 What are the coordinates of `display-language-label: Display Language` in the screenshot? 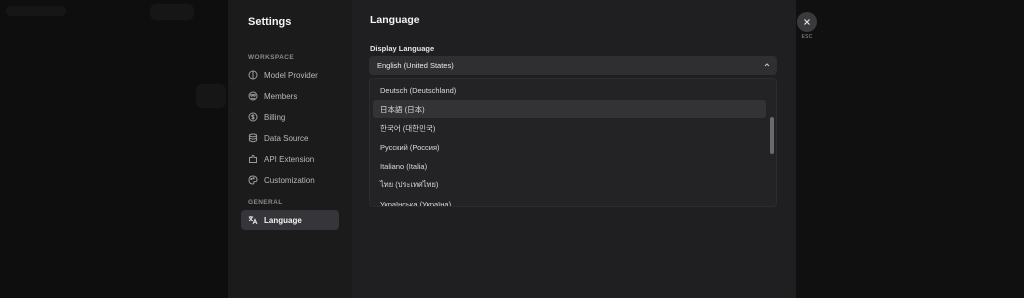 It's located at (402, 48).